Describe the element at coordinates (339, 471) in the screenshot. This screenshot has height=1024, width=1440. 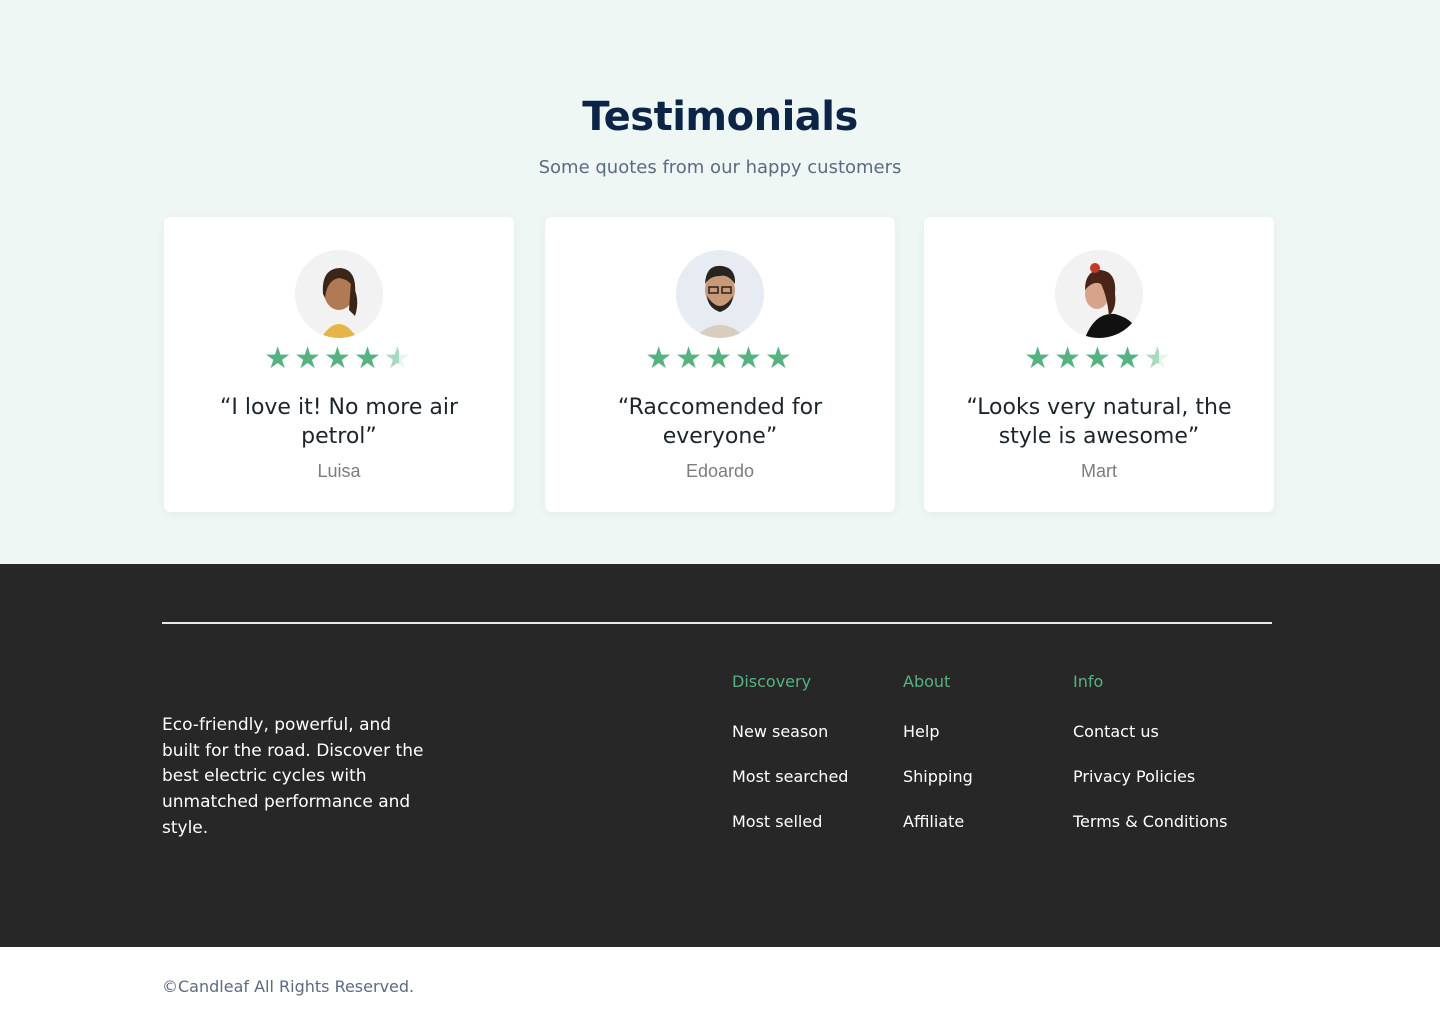
I see `testimonial-author: Luisa` at that location.